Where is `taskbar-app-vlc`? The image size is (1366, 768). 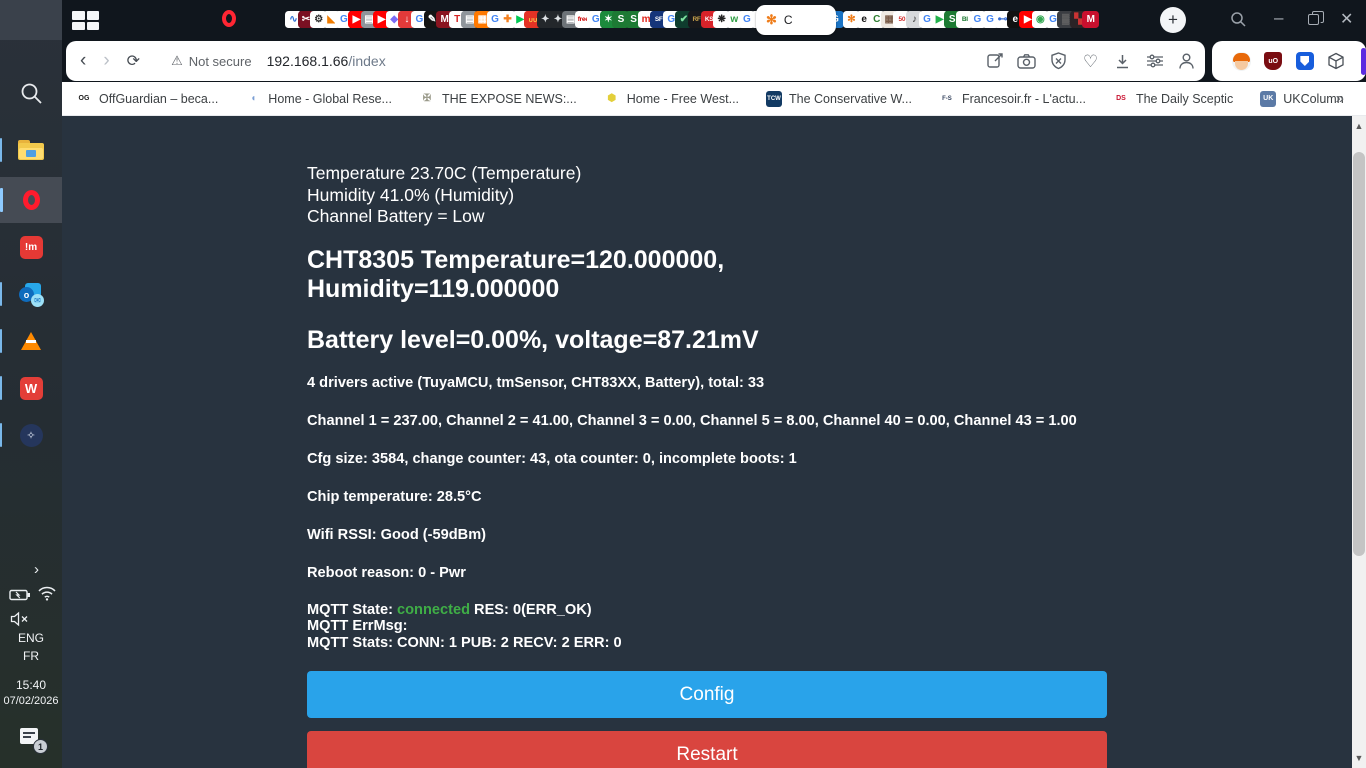 taskbar-app-vlc is located at coordinates (31, 341).